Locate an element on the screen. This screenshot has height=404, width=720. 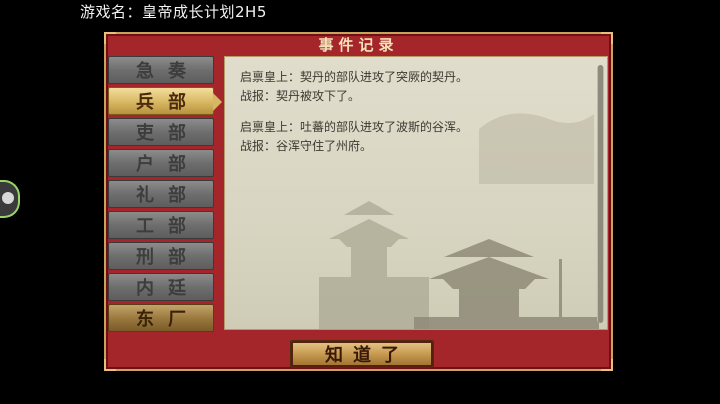
tab-war-ministry: 兵部 is located at coordinates (165, 101).